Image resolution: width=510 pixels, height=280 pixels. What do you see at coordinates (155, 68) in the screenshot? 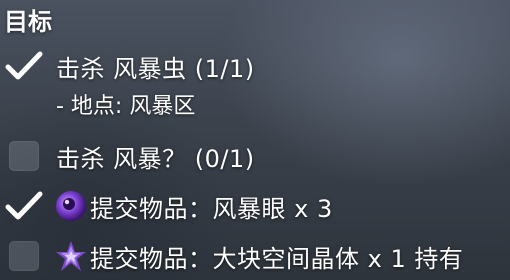
I see `objective-text: 击杀 风暴虫 (1/1)` at bounding box center [155, 68].